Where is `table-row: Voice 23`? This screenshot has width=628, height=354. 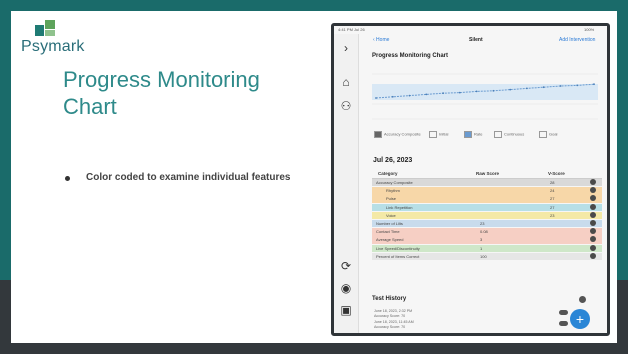
table-row: Voice 23 is located at coordinates (487, 215).